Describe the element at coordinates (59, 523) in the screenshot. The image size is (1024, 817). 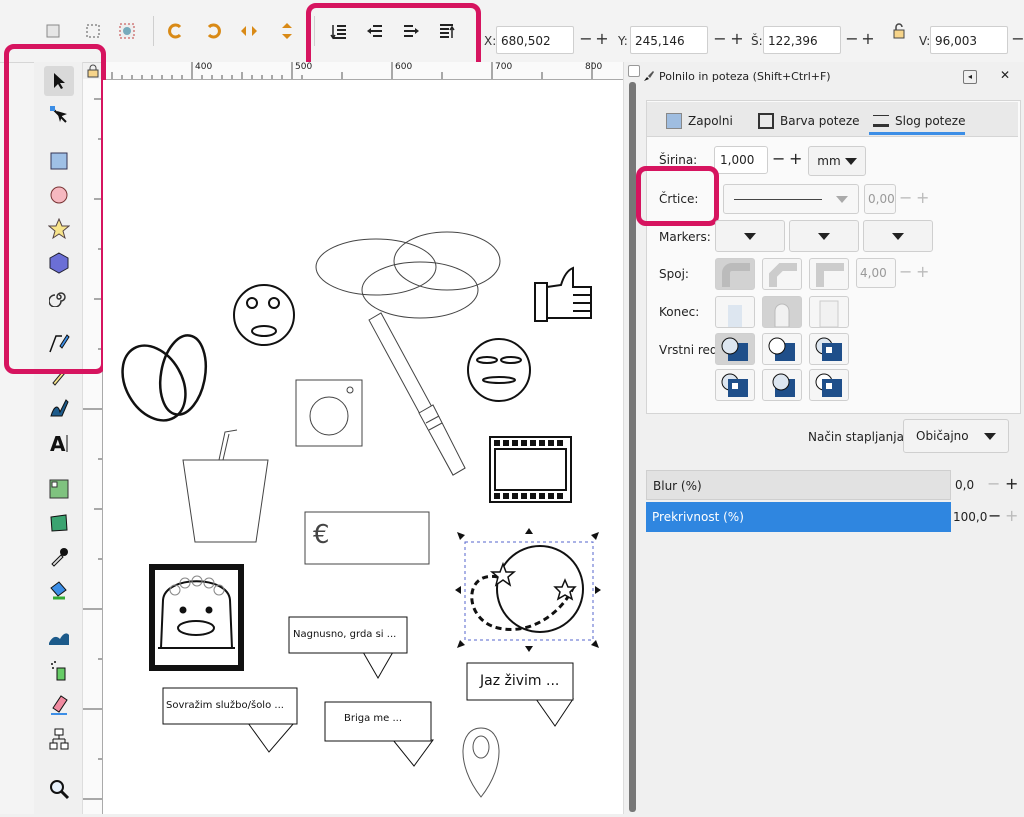
I see `mesh-icon` at that location.